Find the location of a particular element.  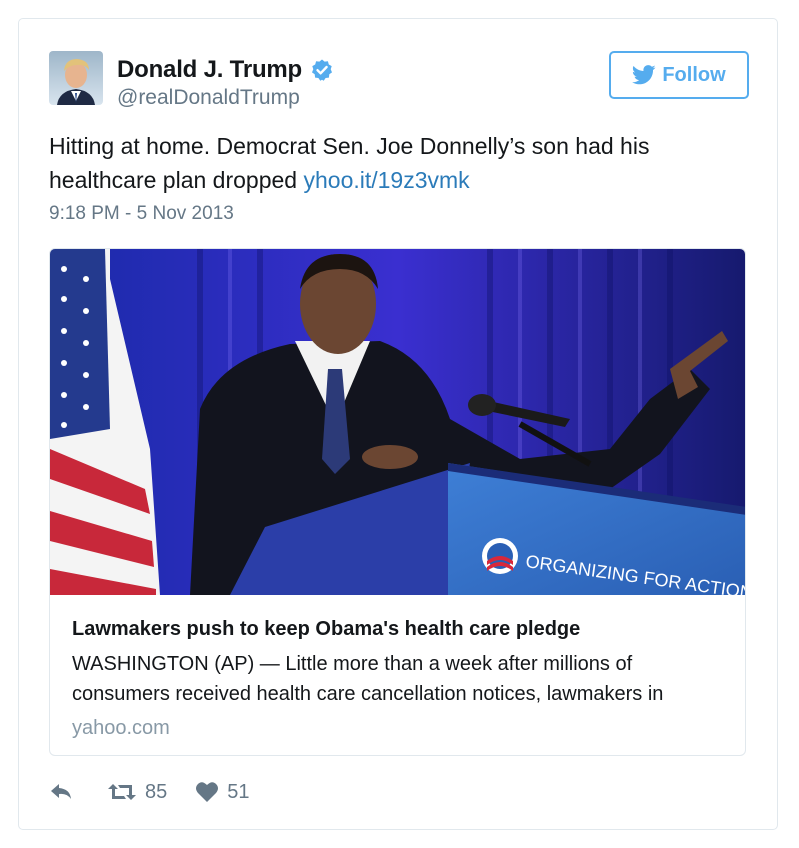

author-avatar is located at coordinates (76, 78).